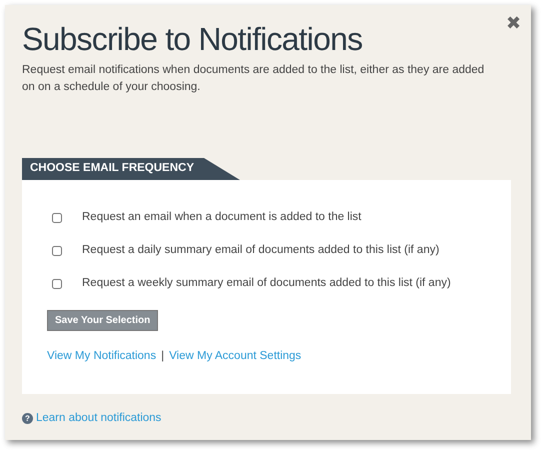 The image size is (542, 451). What do you see at coordinates (27, 418) in the screenshot?
I see `help-icon: ?` at bounding box center [27, 418].